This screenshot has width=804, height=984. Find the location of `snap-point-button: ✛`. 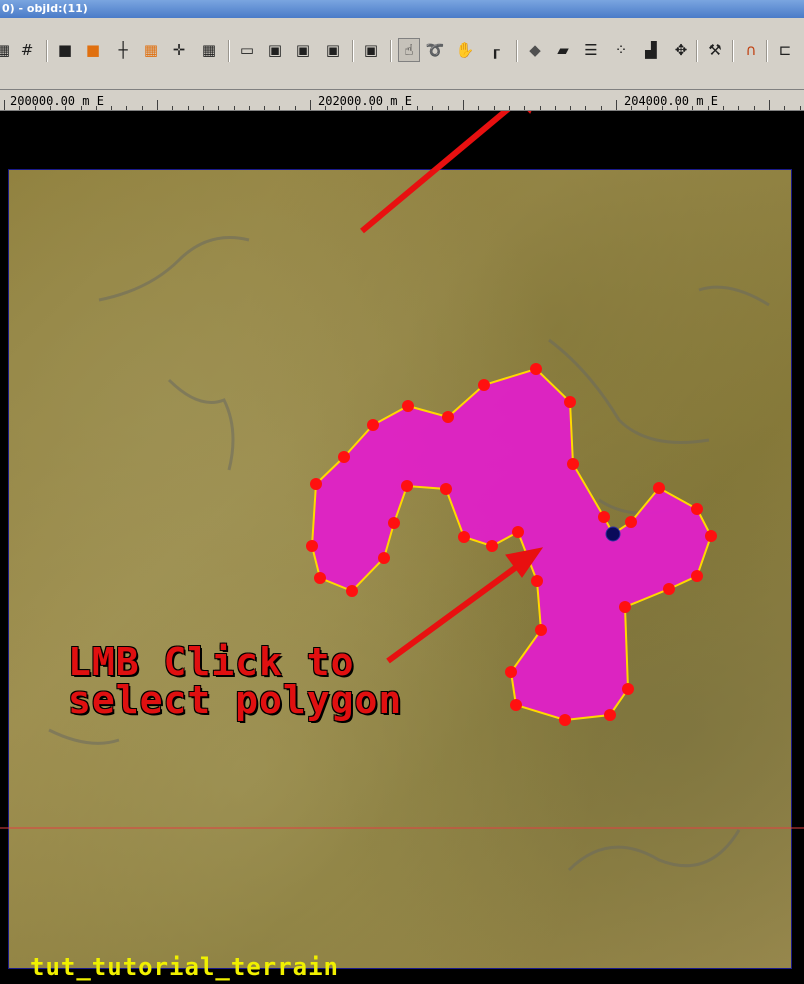

snap-point-button: ✛ is located at coordinates (179, 50).